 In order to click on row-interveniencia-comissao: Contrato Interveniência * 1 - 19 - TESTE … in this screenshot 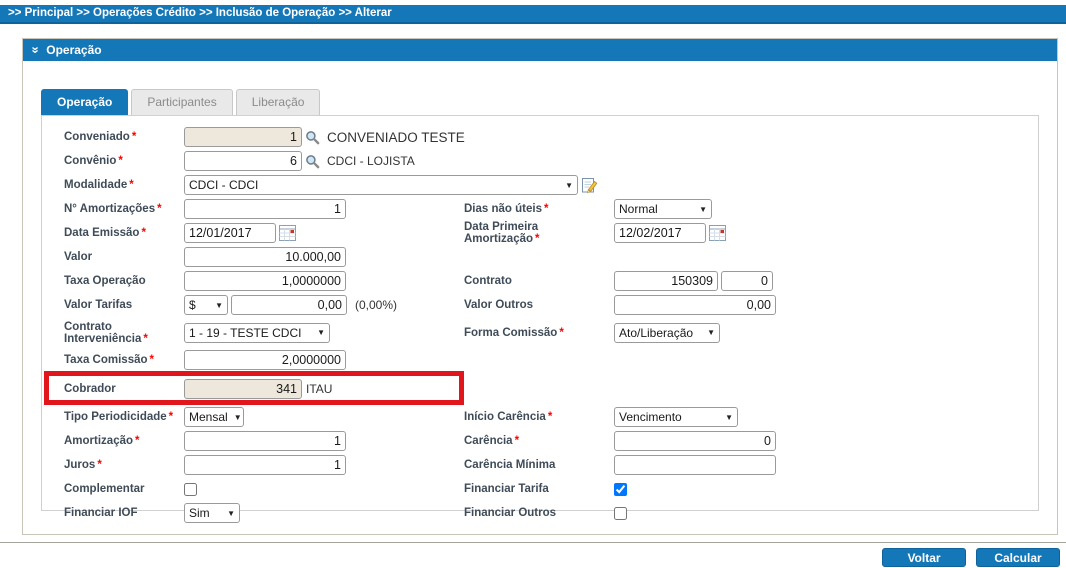, I will do `click(547, 332)`.